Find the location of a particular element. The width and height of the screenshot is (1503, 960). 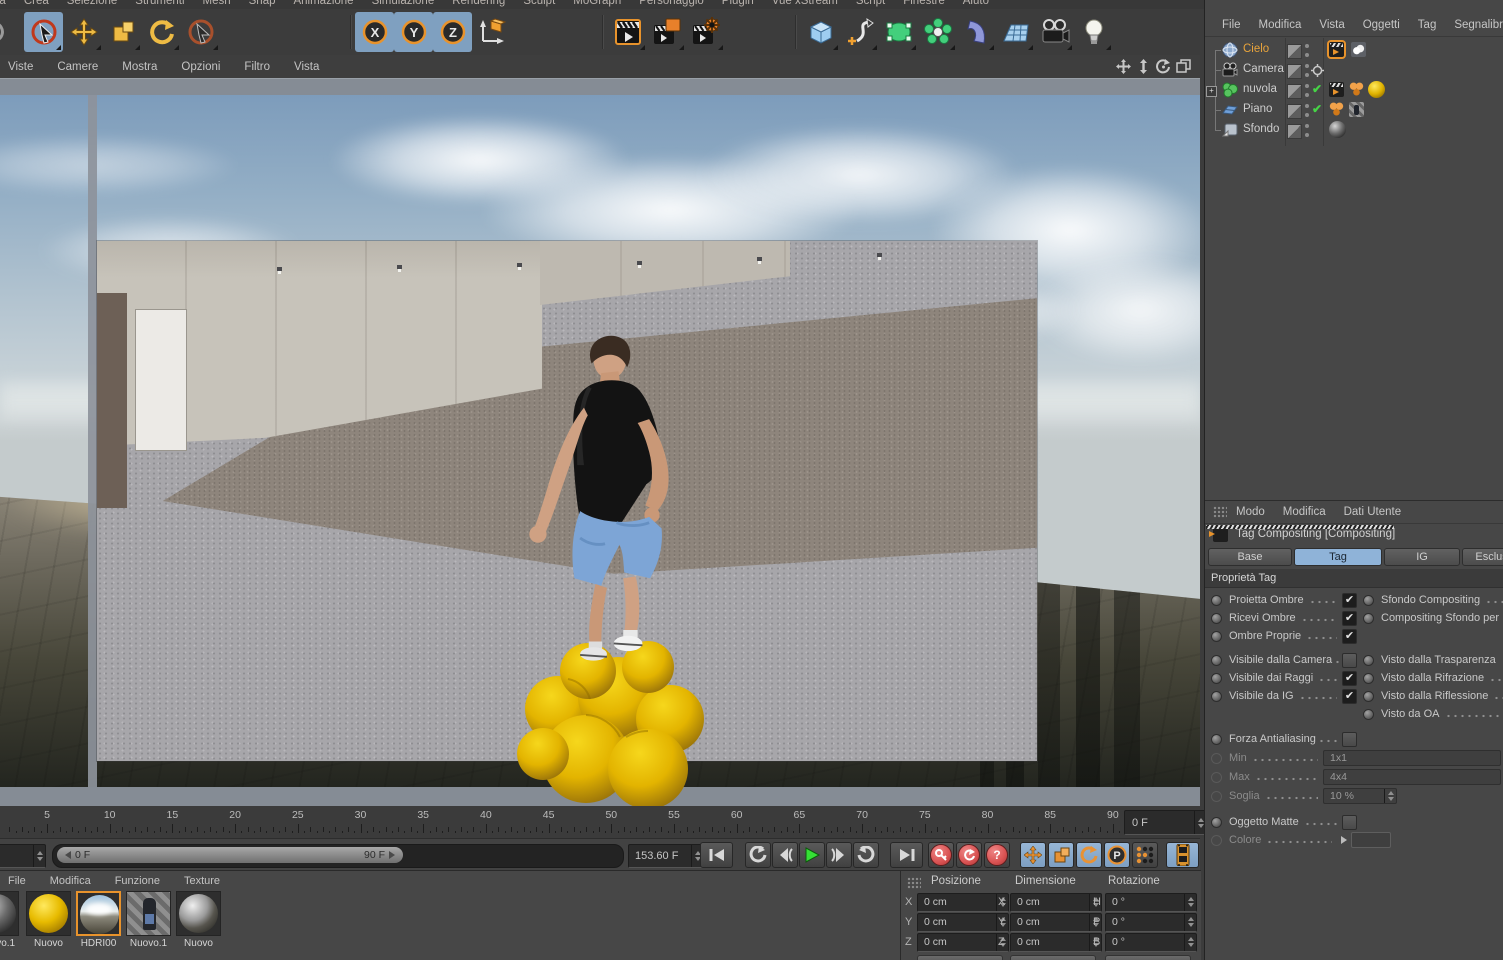

render-settings-icon is located at coordinates (705, 32).